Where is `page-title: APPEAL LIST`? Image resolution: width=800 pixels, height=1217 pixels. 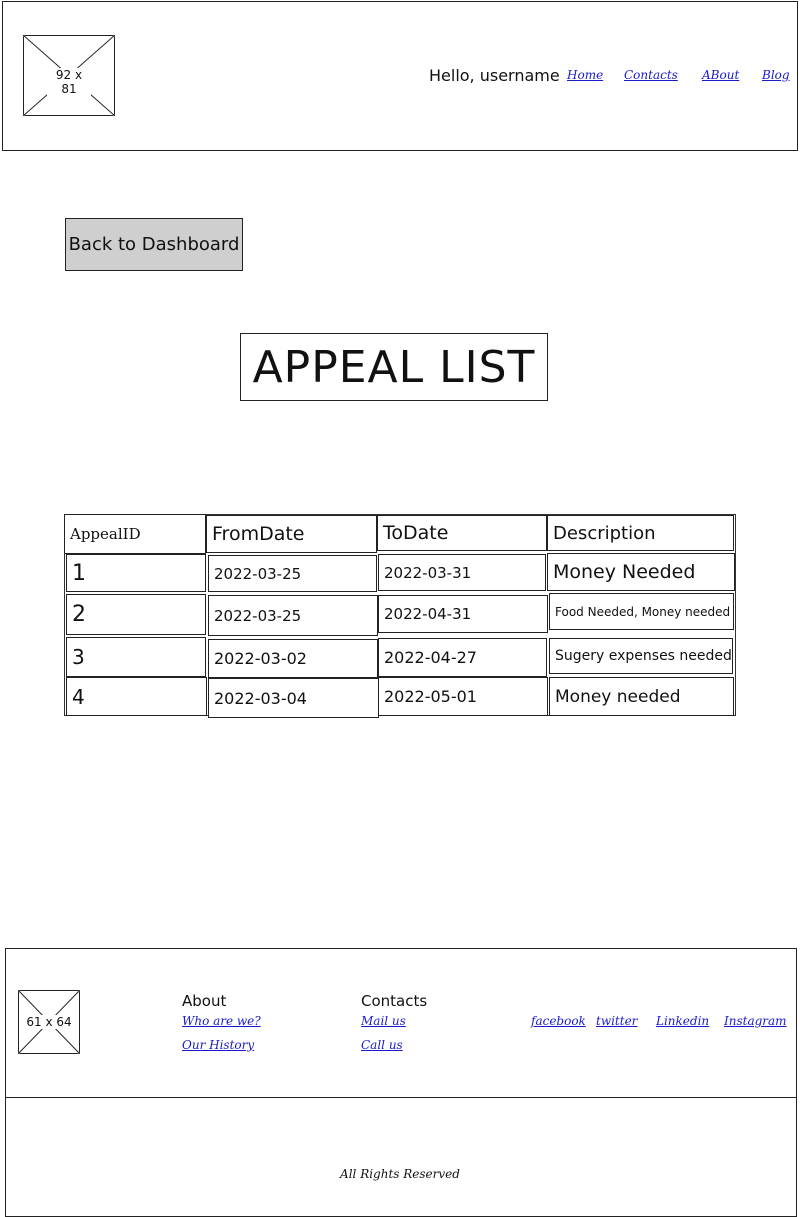 page-title: APPEAL LIST is located at coordinates (394, 367).